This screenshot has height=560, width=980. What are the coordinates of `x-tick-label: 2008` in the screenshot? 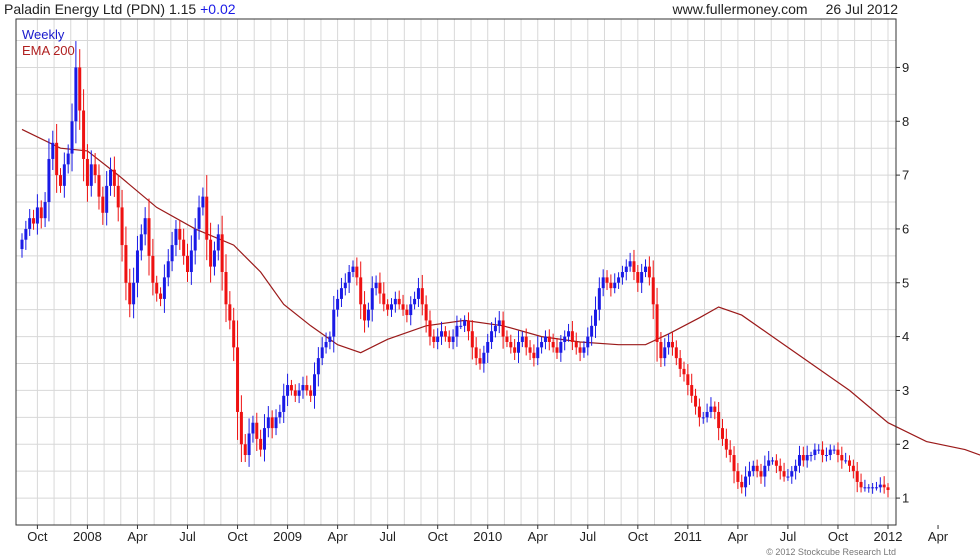 It's located at (87, 536).